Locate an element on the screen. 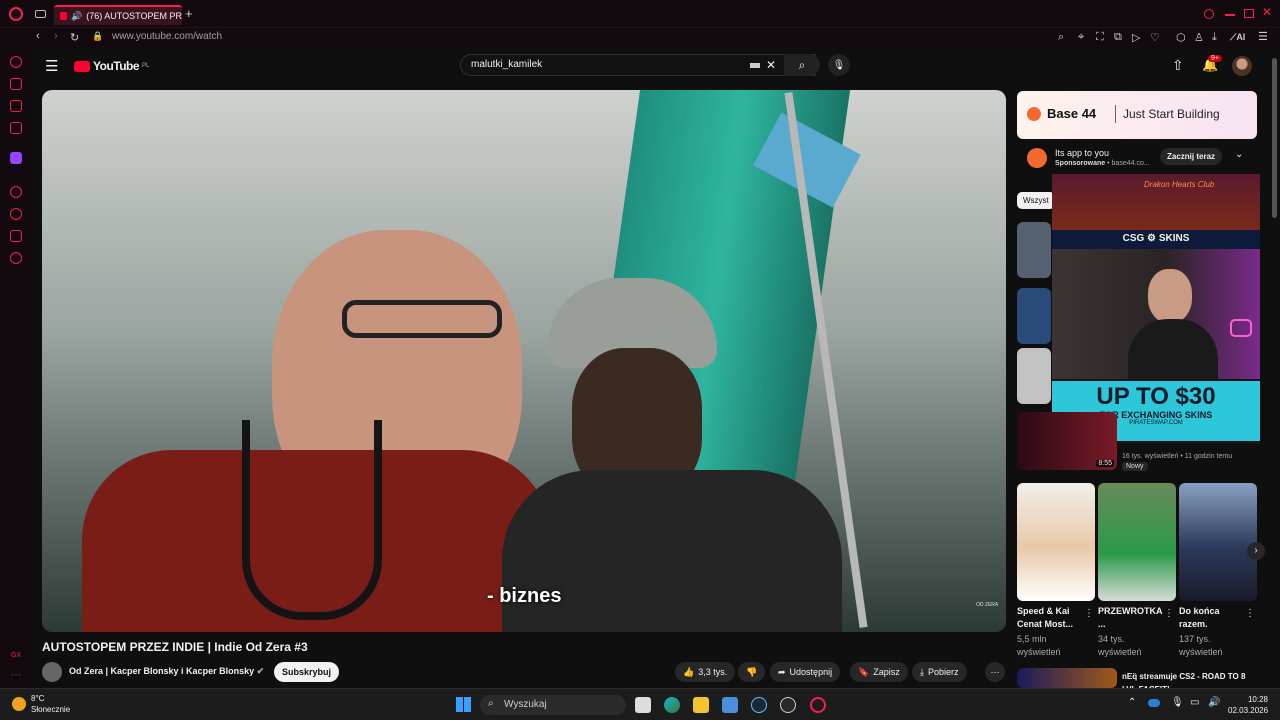 The width and height of the screenshot is (1280, 720). back-icon: ‹ is located at coordinates (38, 36).